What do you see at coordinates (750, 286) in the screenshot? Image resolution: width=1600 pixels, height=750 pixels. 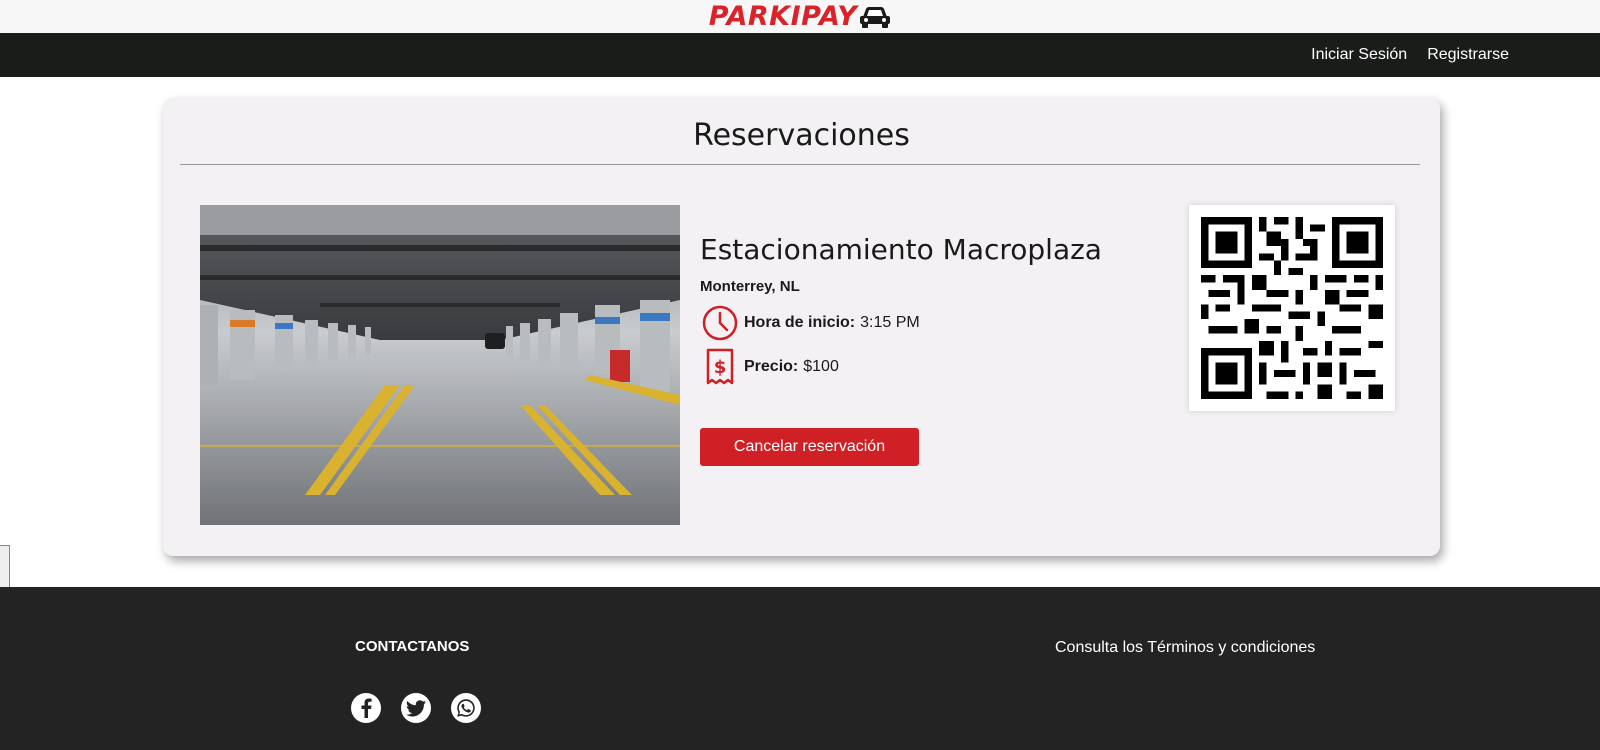 I see `parking-lot-city: Monterrey, NL` at bounding box center [750, 286].